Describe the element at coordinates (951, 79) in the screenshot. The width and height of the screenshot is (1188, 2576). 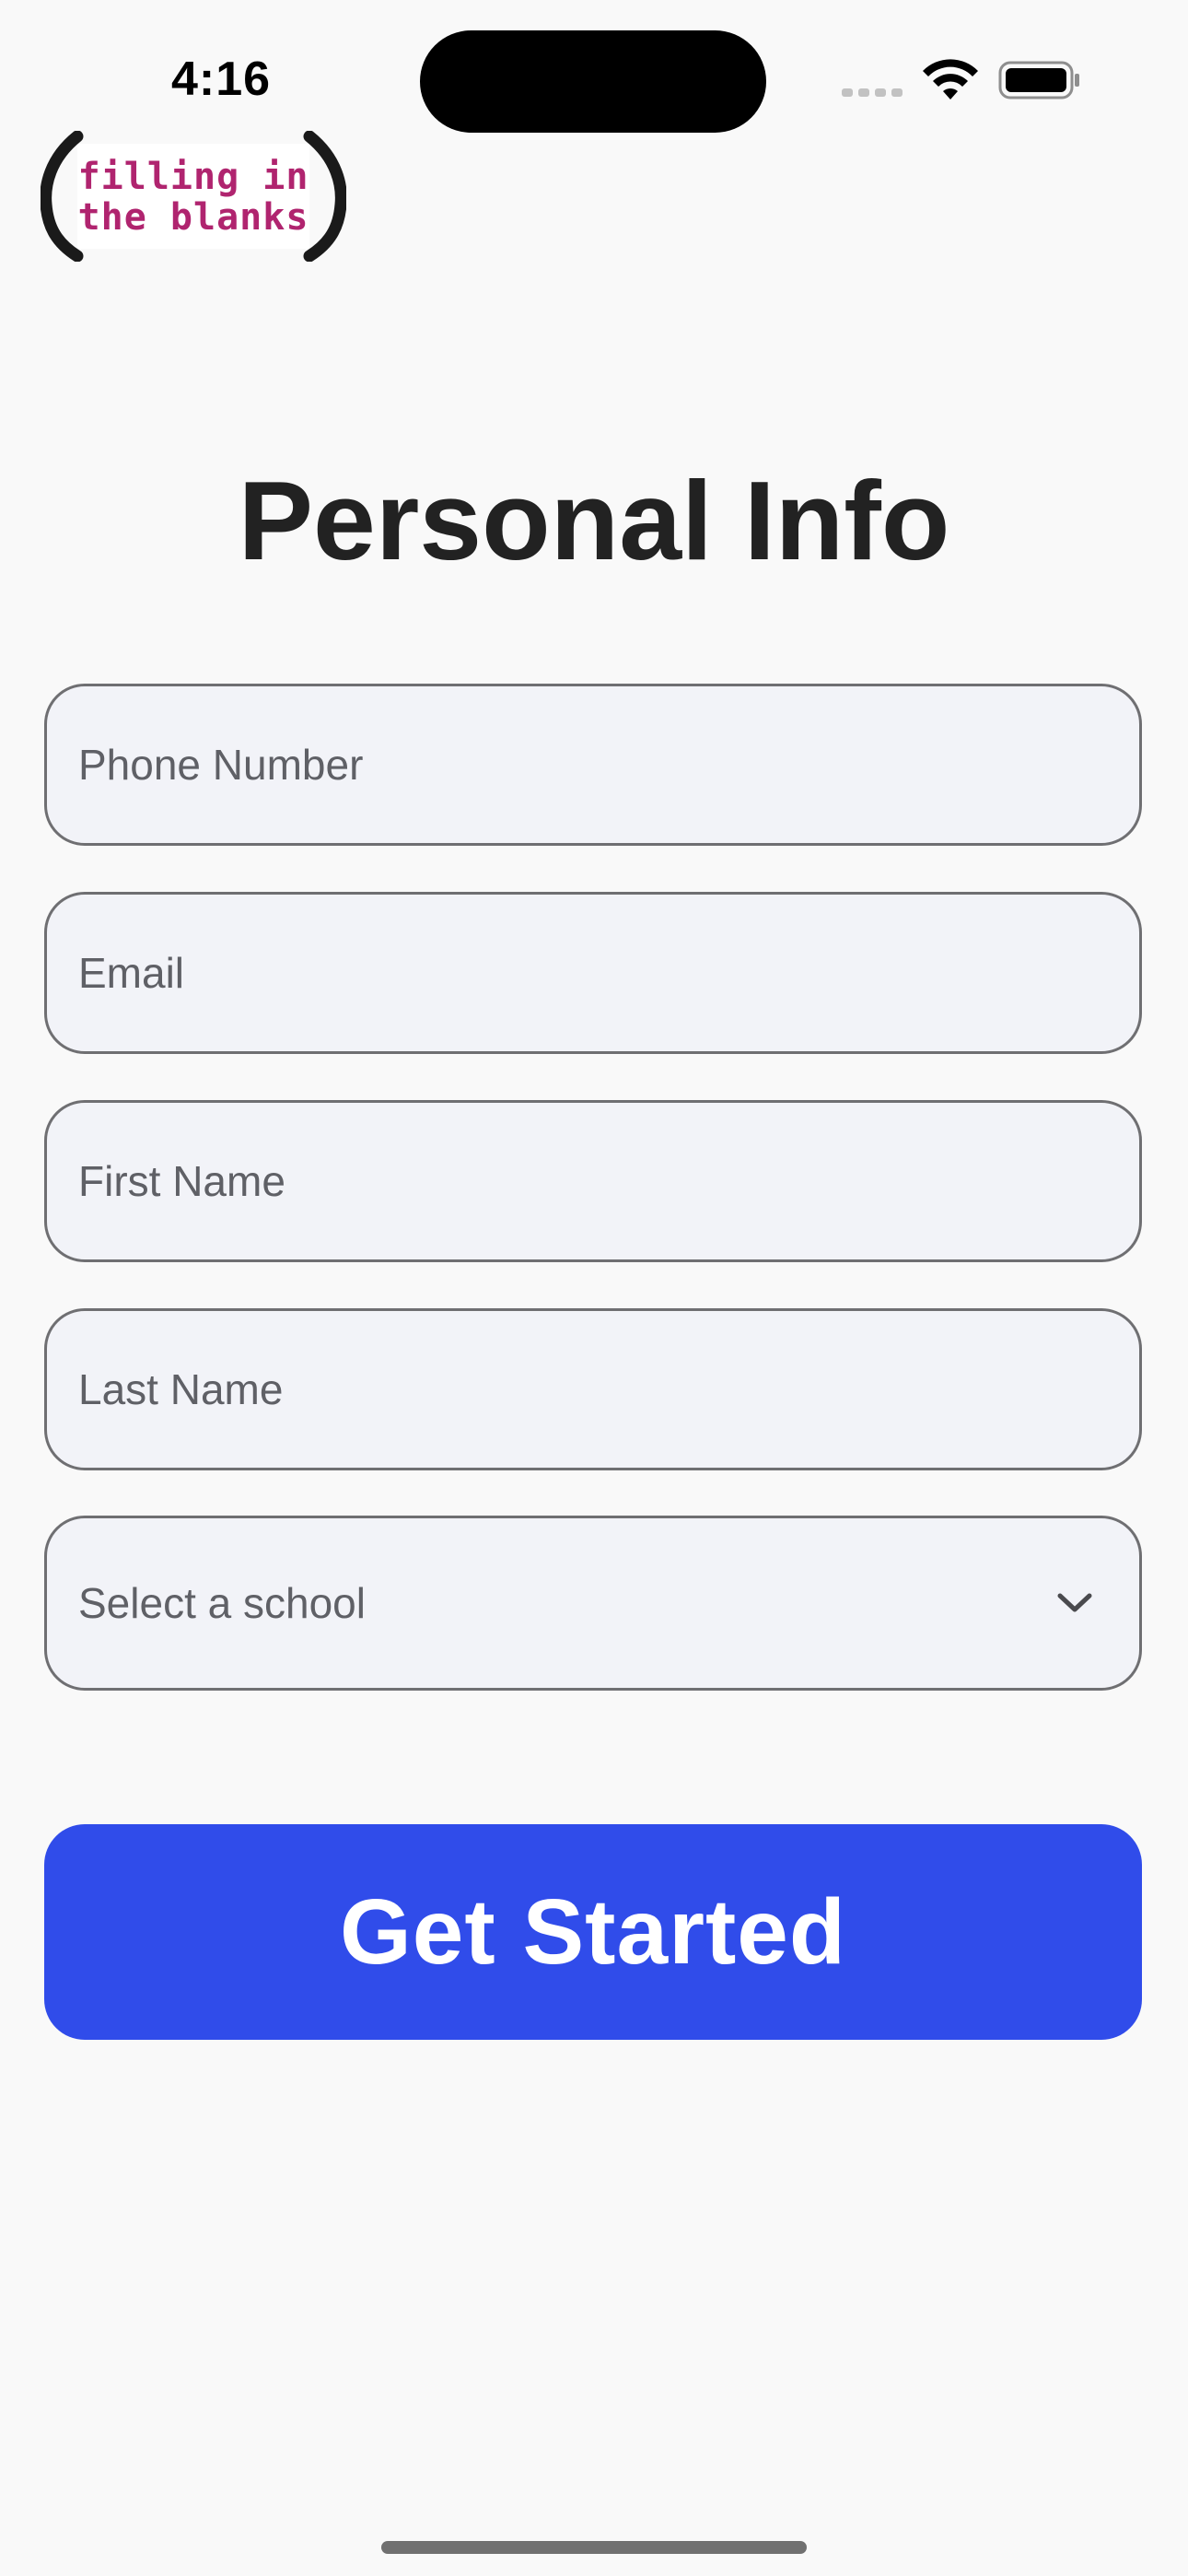
I see `wifi-icon` at that location.